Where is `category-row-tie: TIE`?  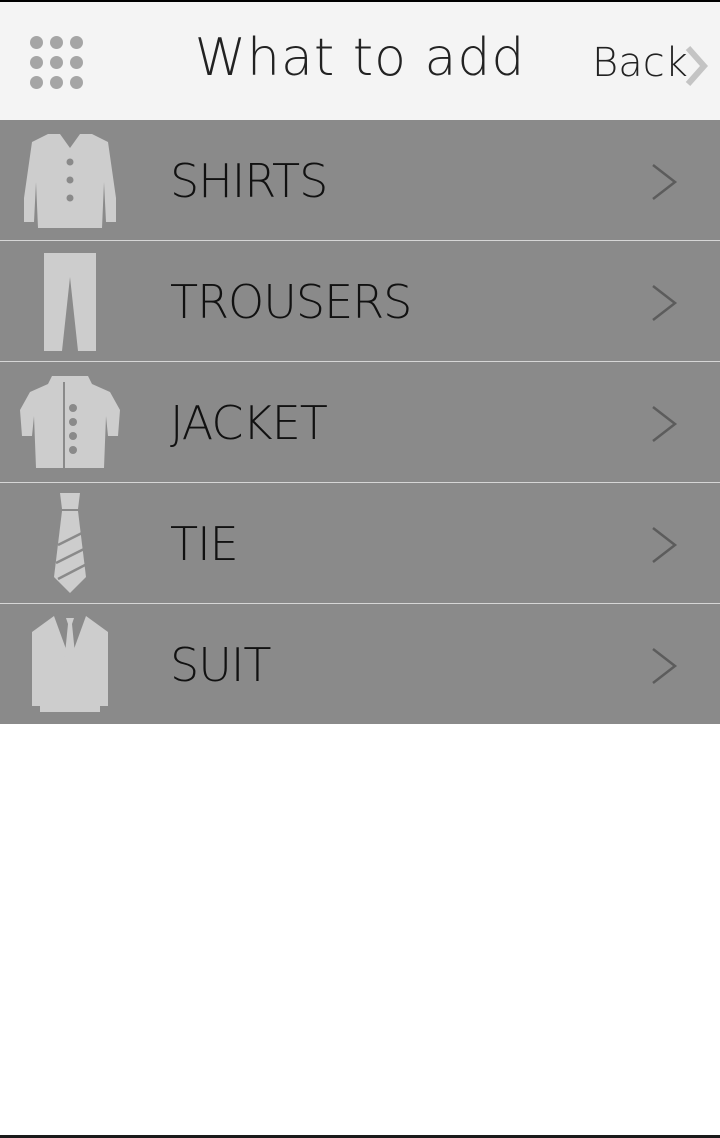 category-row-tie: TIE is located at coordinates (360, 543).